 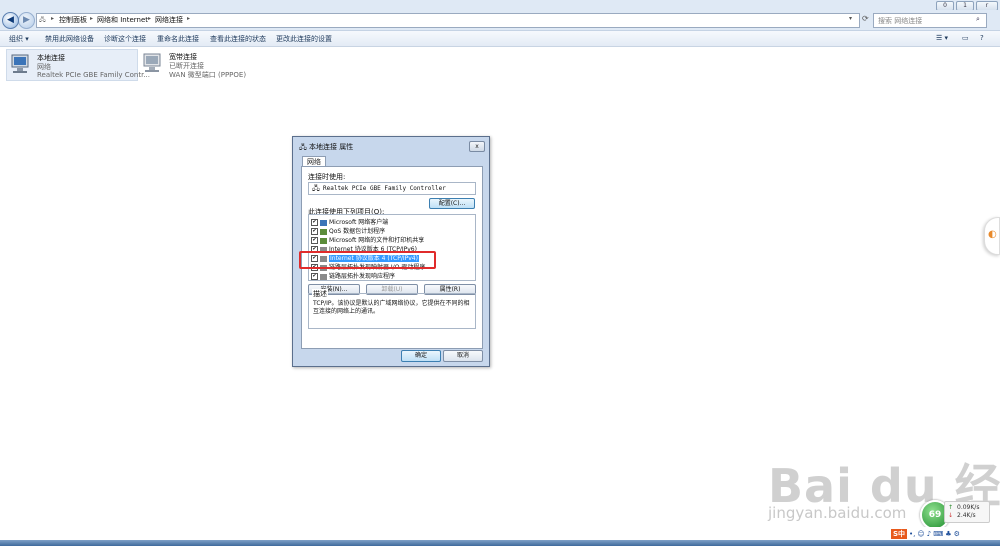 I want to click on window-titlebar: 0 1 r, so click(x=500, y=5).